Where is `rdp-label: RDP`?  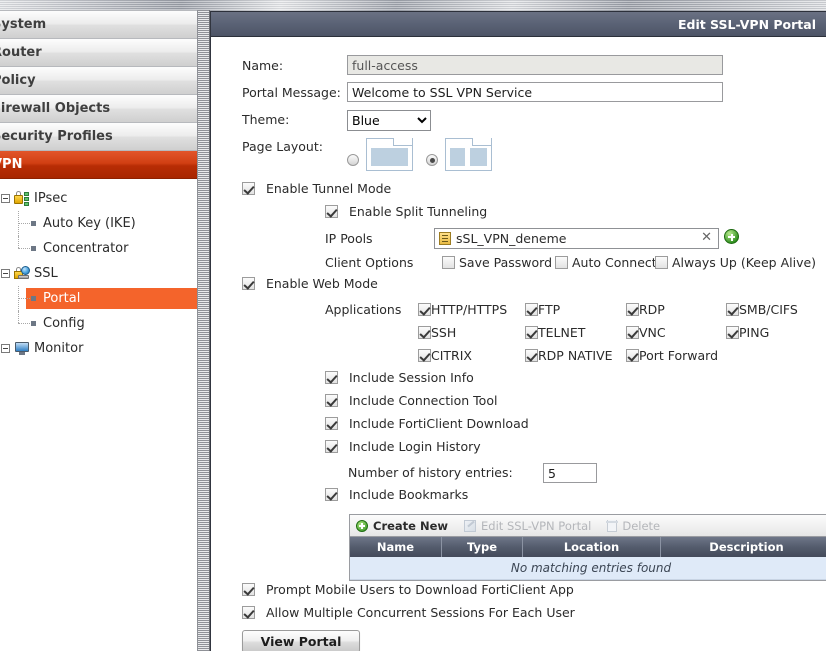
rdp-label: RDP is located at coordinates (652, 309).